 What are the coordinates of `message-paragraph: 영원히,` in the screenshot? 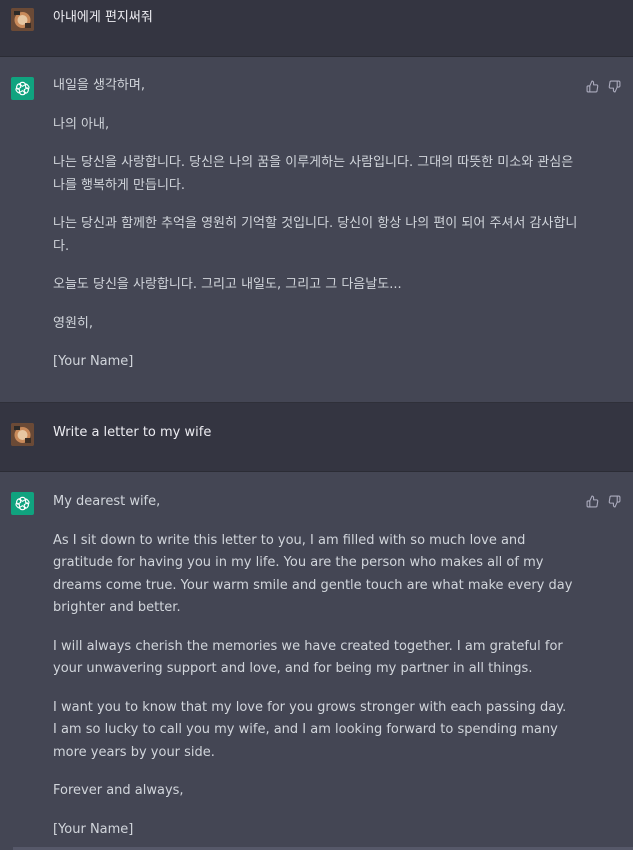 It's located at (73, 323).